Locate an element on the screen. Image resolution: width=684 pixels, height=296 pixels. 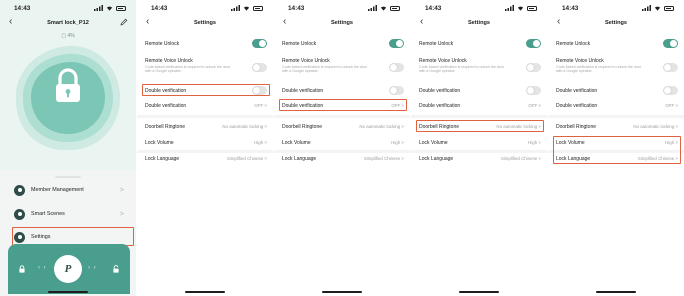
menu-item-settings: Settings is located at coordinates (75, 237).